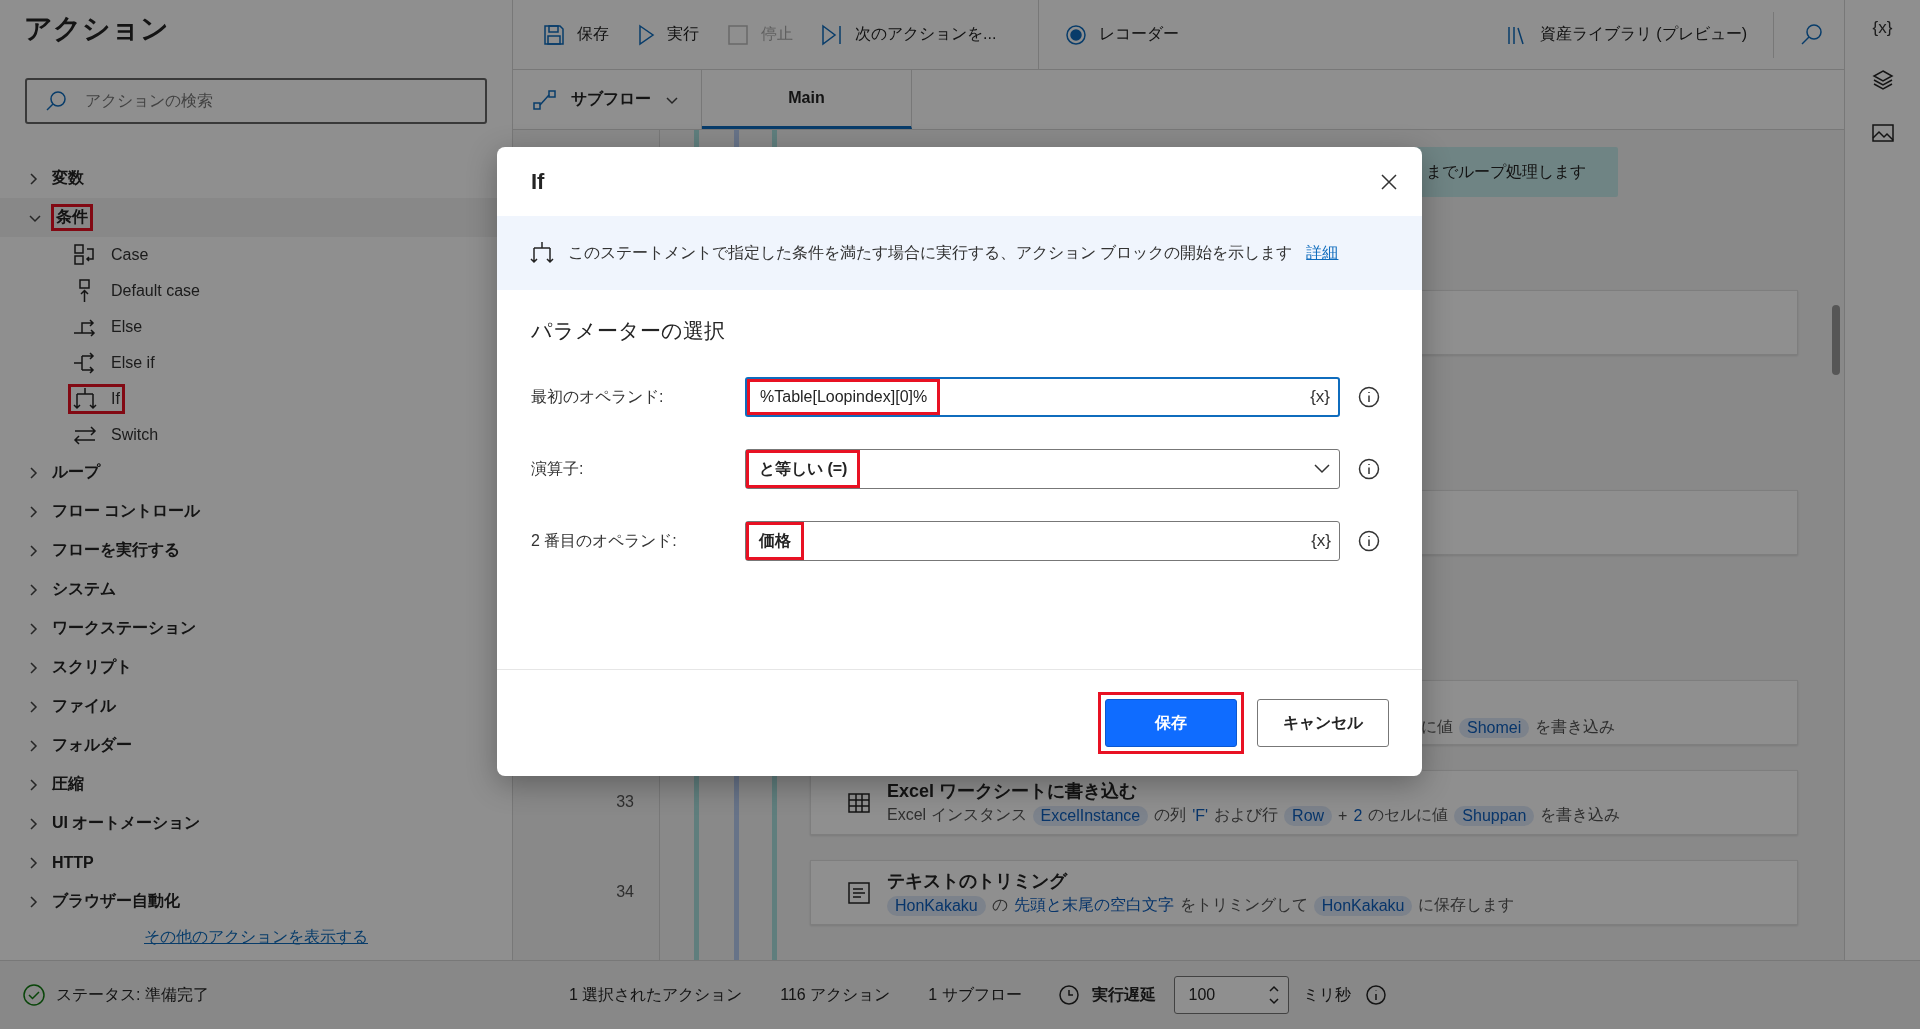  Describe the element at coordinates (72, 217) in the screenshot. I see `category-label: 条件` at that location.